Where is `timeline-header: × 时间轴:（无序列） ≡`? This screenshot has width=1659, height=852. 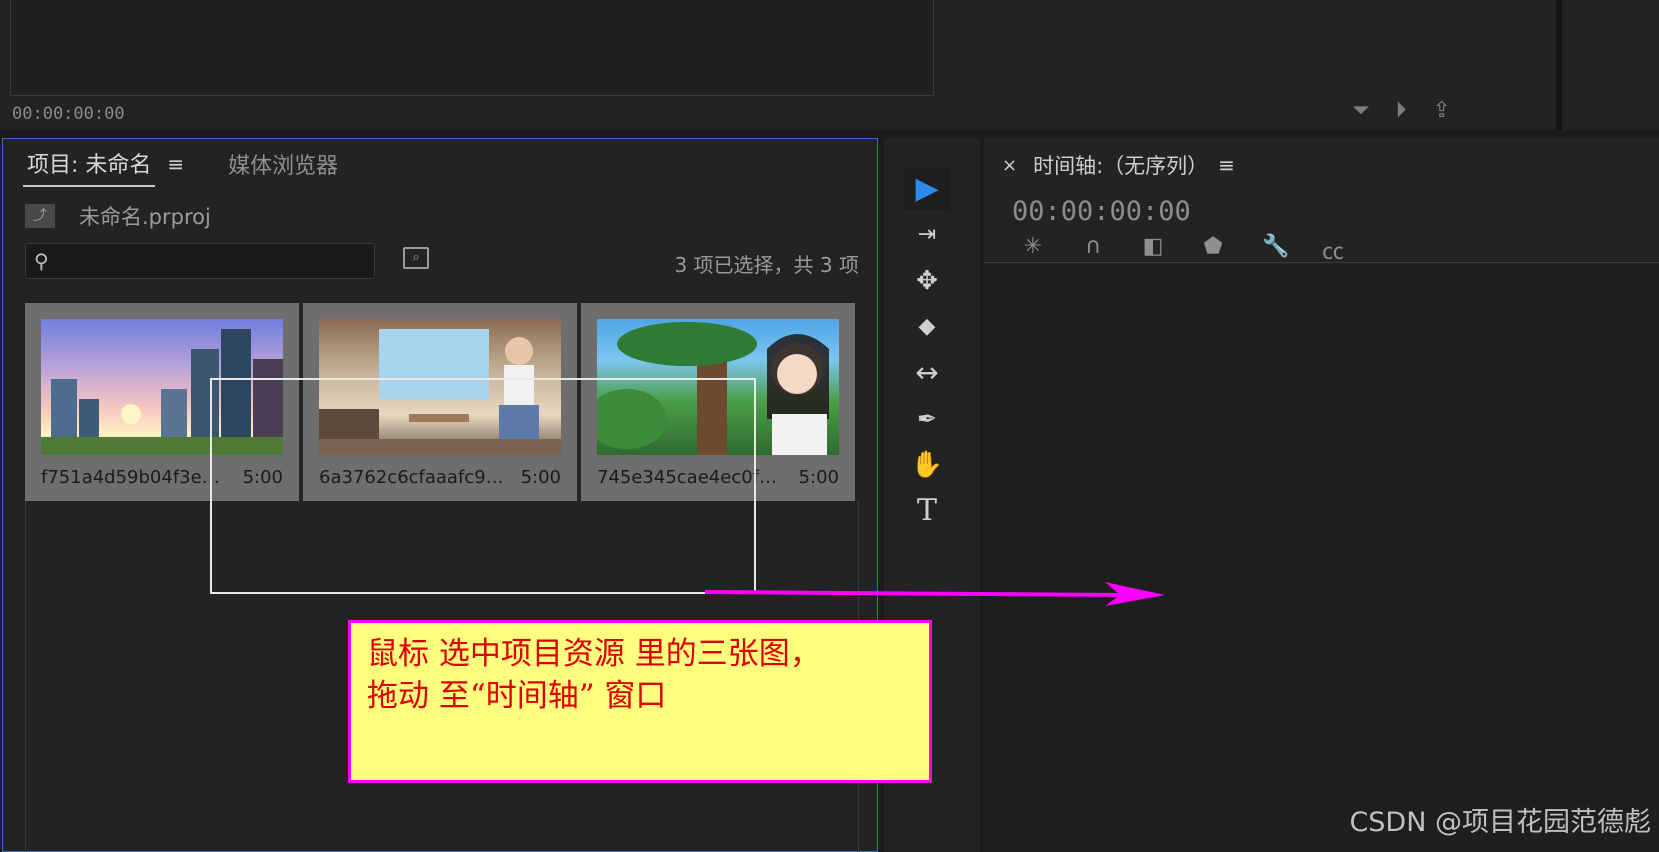
timeline-header: × 时间轴:（无序列） ≡ is located at coordinates (1118, 165).